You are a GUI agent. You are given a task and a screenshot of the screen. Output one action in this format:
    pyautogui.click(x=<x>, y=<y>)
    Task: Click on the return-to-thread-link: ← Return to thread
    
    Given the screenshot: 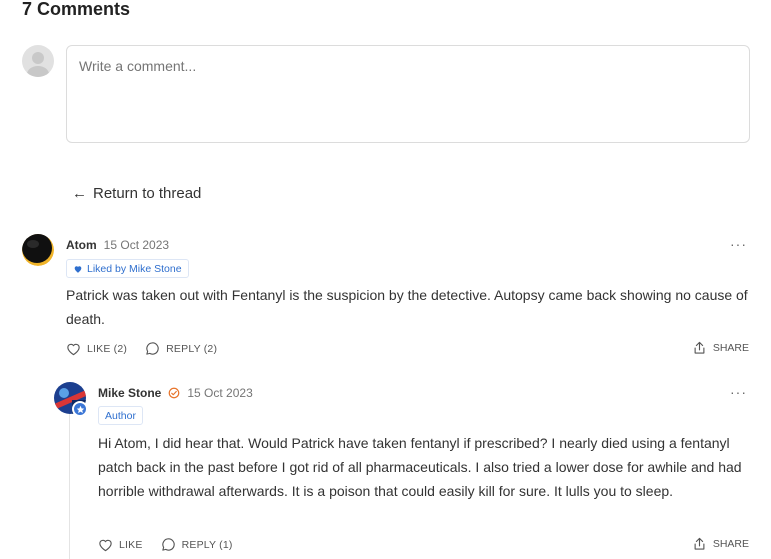 What is the action you would take?
    pyautogui.click(x=136, y=194)
    